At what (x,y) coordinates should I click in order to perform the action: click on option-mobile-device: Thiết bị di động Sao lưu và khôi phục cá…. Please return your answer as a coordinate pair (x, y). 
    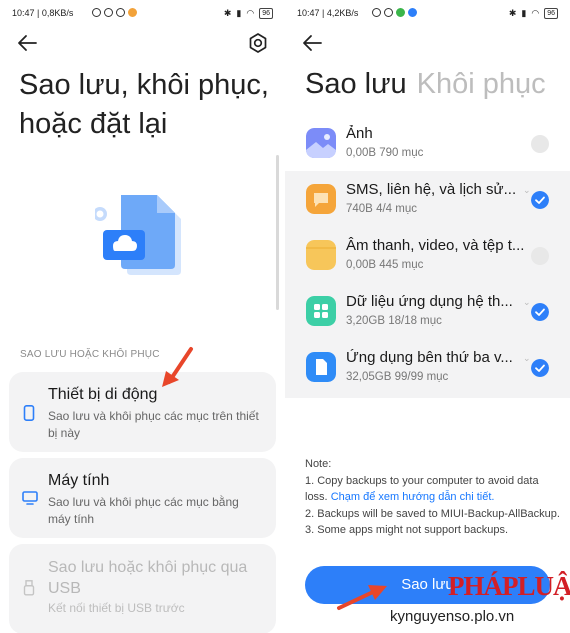
    Looking at the image, I should click on (142, 412).